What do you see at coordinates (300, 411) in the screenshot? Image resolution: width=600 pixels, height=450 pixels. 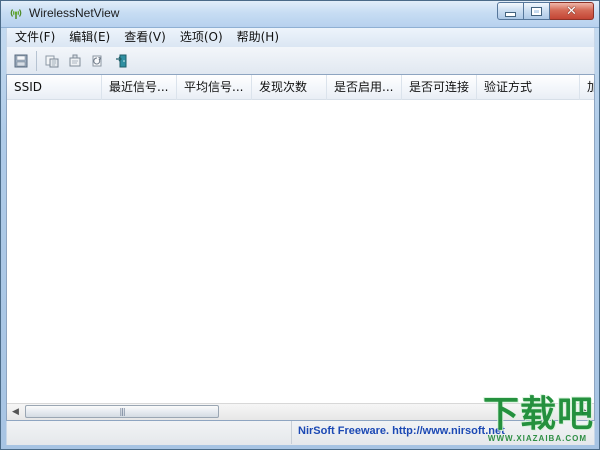 I see `horizontal-scrollbar: ◀ ||| ▶` at bounding box center [300, 411].